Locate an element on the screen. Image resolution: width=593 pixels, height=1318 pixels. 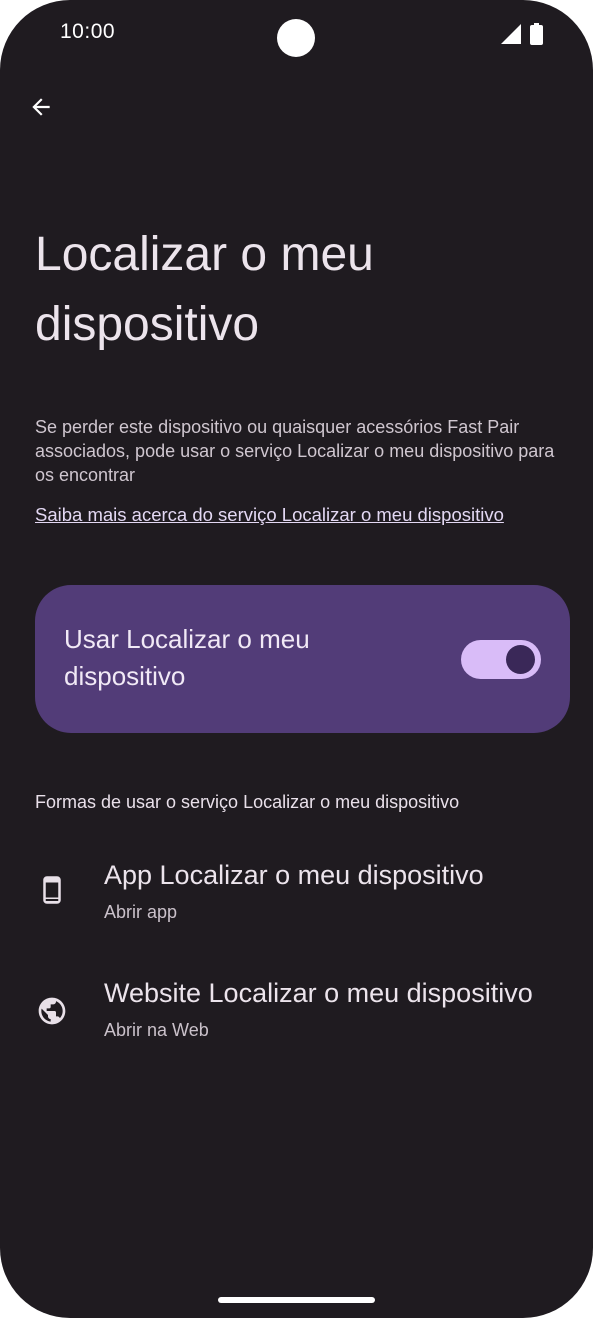
item-subtitle: Abrir app is located at coordinates (141, 912).